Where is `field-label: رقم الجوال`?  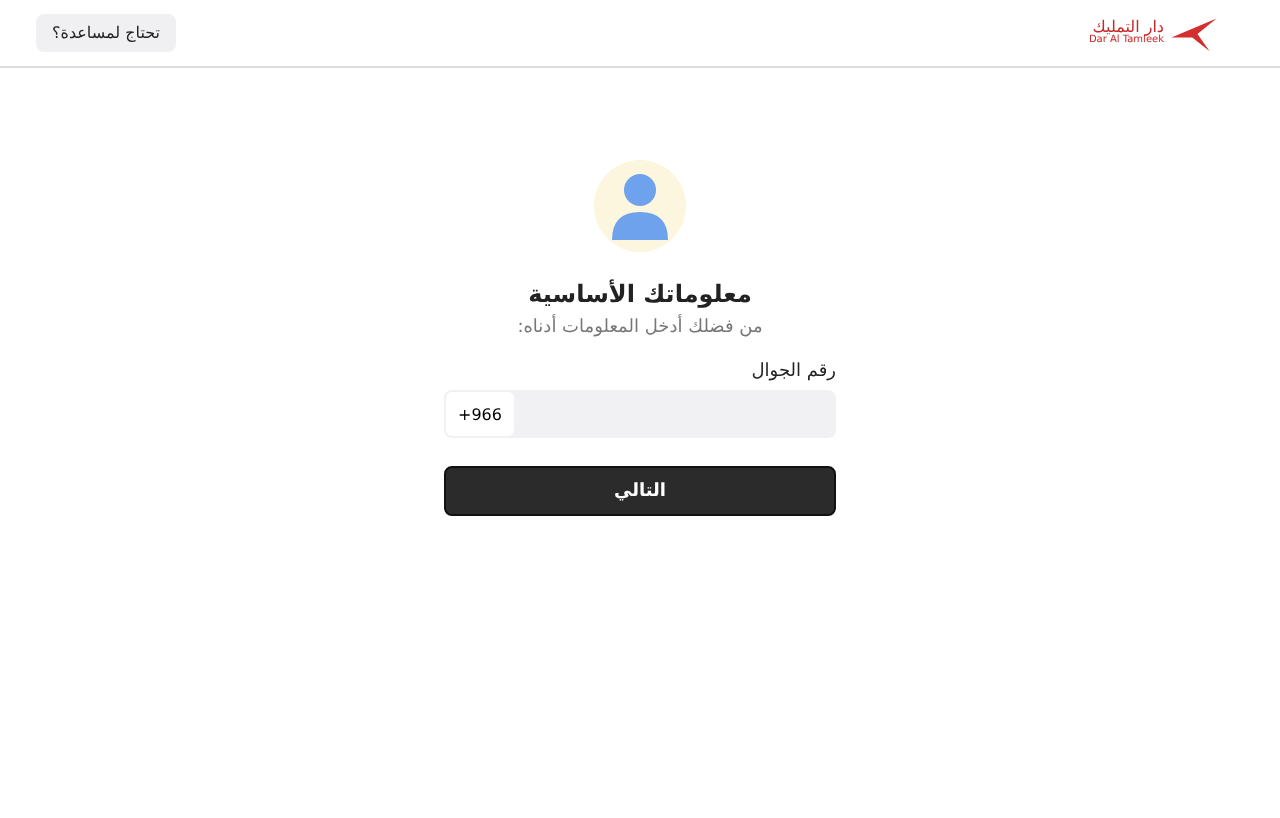
field-label: رقم الجوال is located at coordinates (792, 372).